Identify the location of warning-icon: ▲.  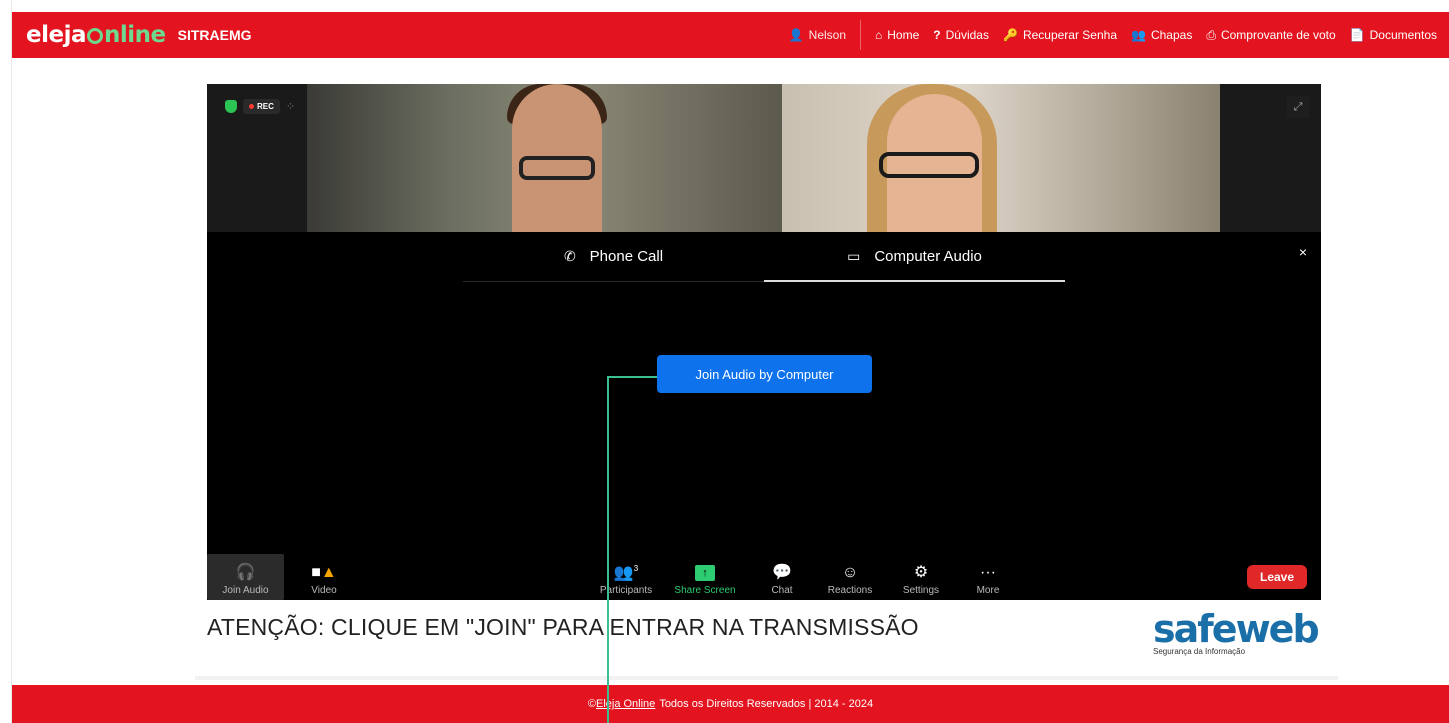
(328, 572).